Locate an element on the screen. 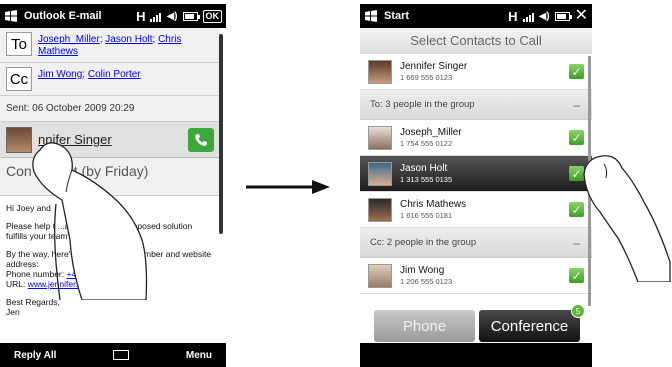 The height and width of the screenshot is (367, 672). call-button is located at coordinates (201, 139).